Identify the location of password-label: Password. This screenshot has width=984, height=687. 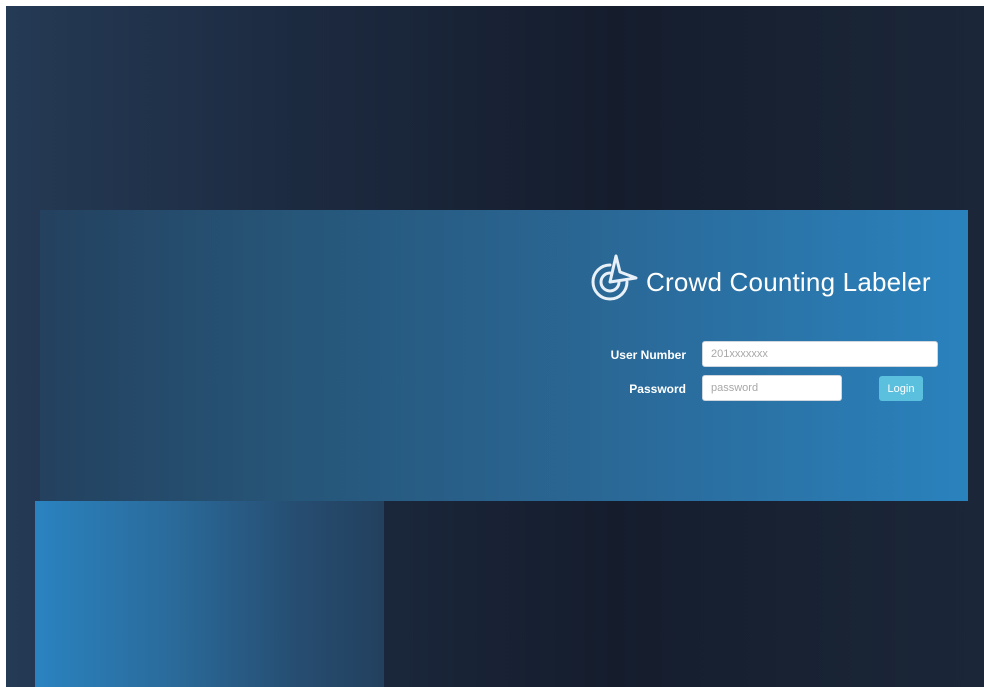
(657, 389).